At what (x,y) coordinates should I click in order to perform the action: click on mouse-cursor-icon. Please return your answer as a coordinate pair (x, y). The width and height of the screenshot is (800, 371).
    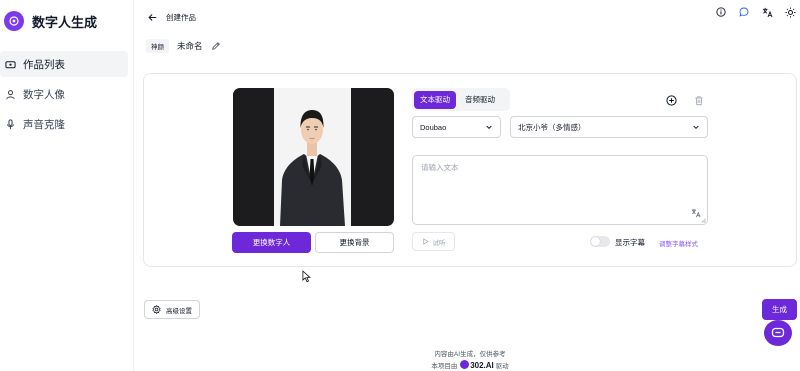
    Looking at the image, I should click on (306, 276).